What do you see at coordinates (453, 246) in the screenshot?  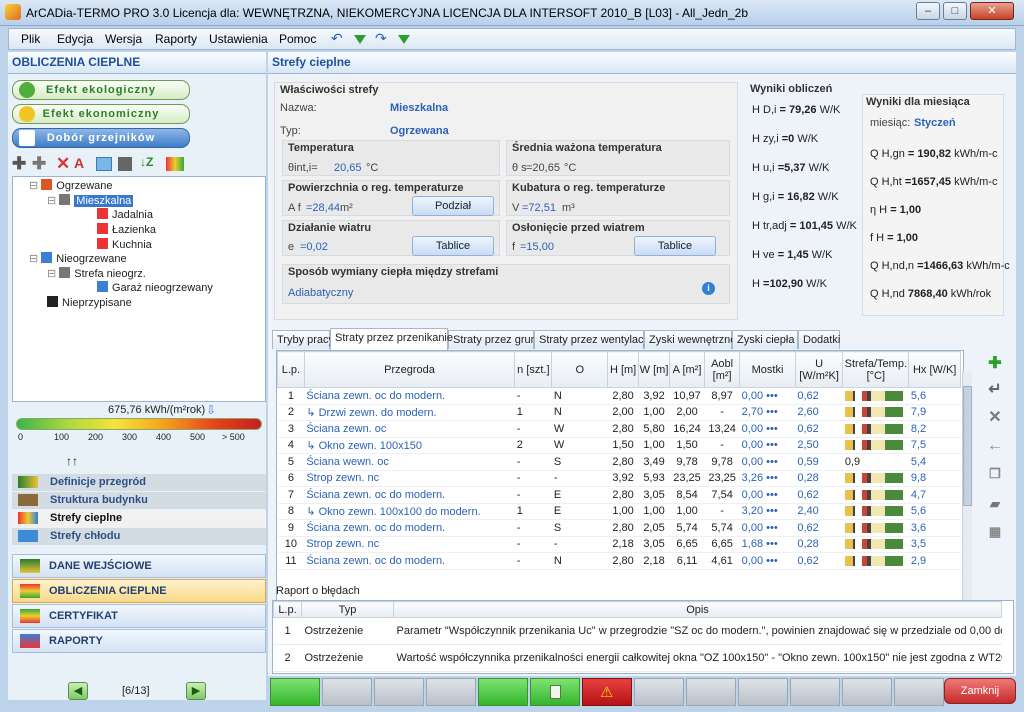 I see `wind-tables-button: Tablice` at bounding box center [453, 246].